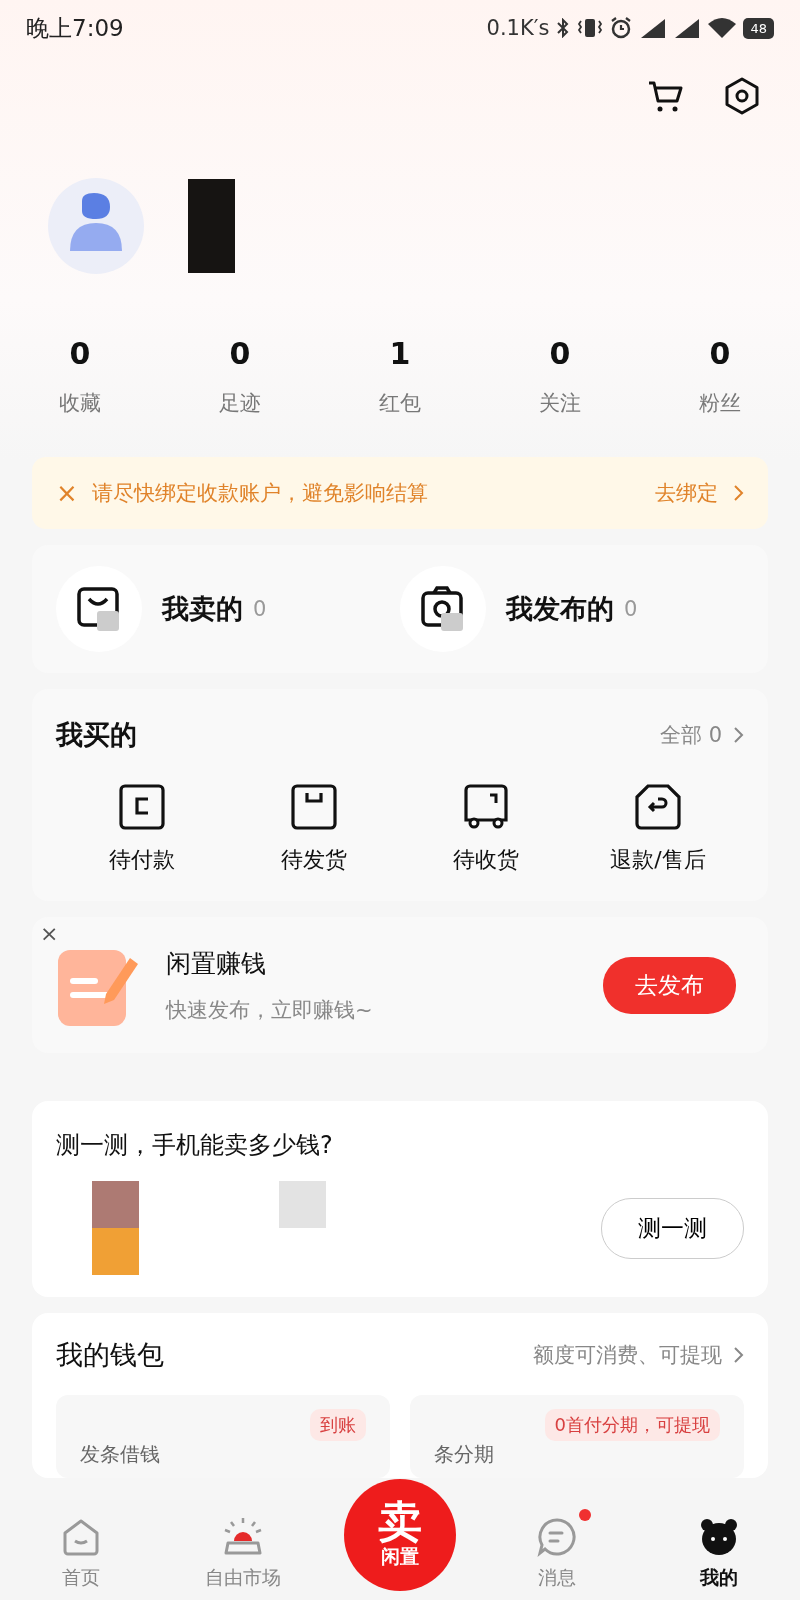  Describe the element at coordinates (270, 1010) in the screenshot. I see `promo-subtitle: 快速发布，立即赚钱~` at that location.